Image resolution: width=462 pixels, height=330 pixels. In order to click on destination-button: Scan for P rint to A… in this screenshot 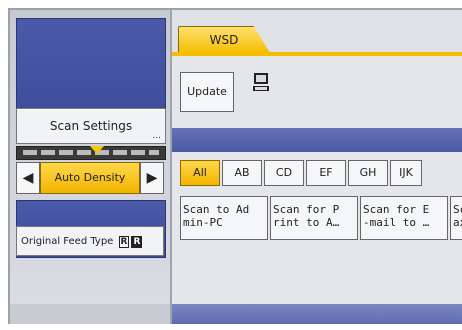, I will do `click(314, 218)`.